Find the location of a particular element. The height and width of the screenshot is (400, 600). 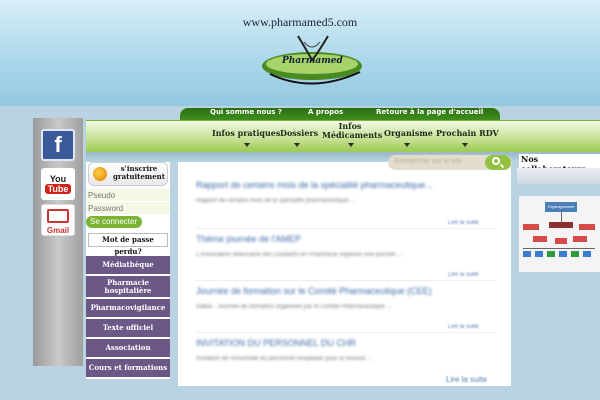

nav-link-a-propos: A propos is located at coordinates (325, 112).